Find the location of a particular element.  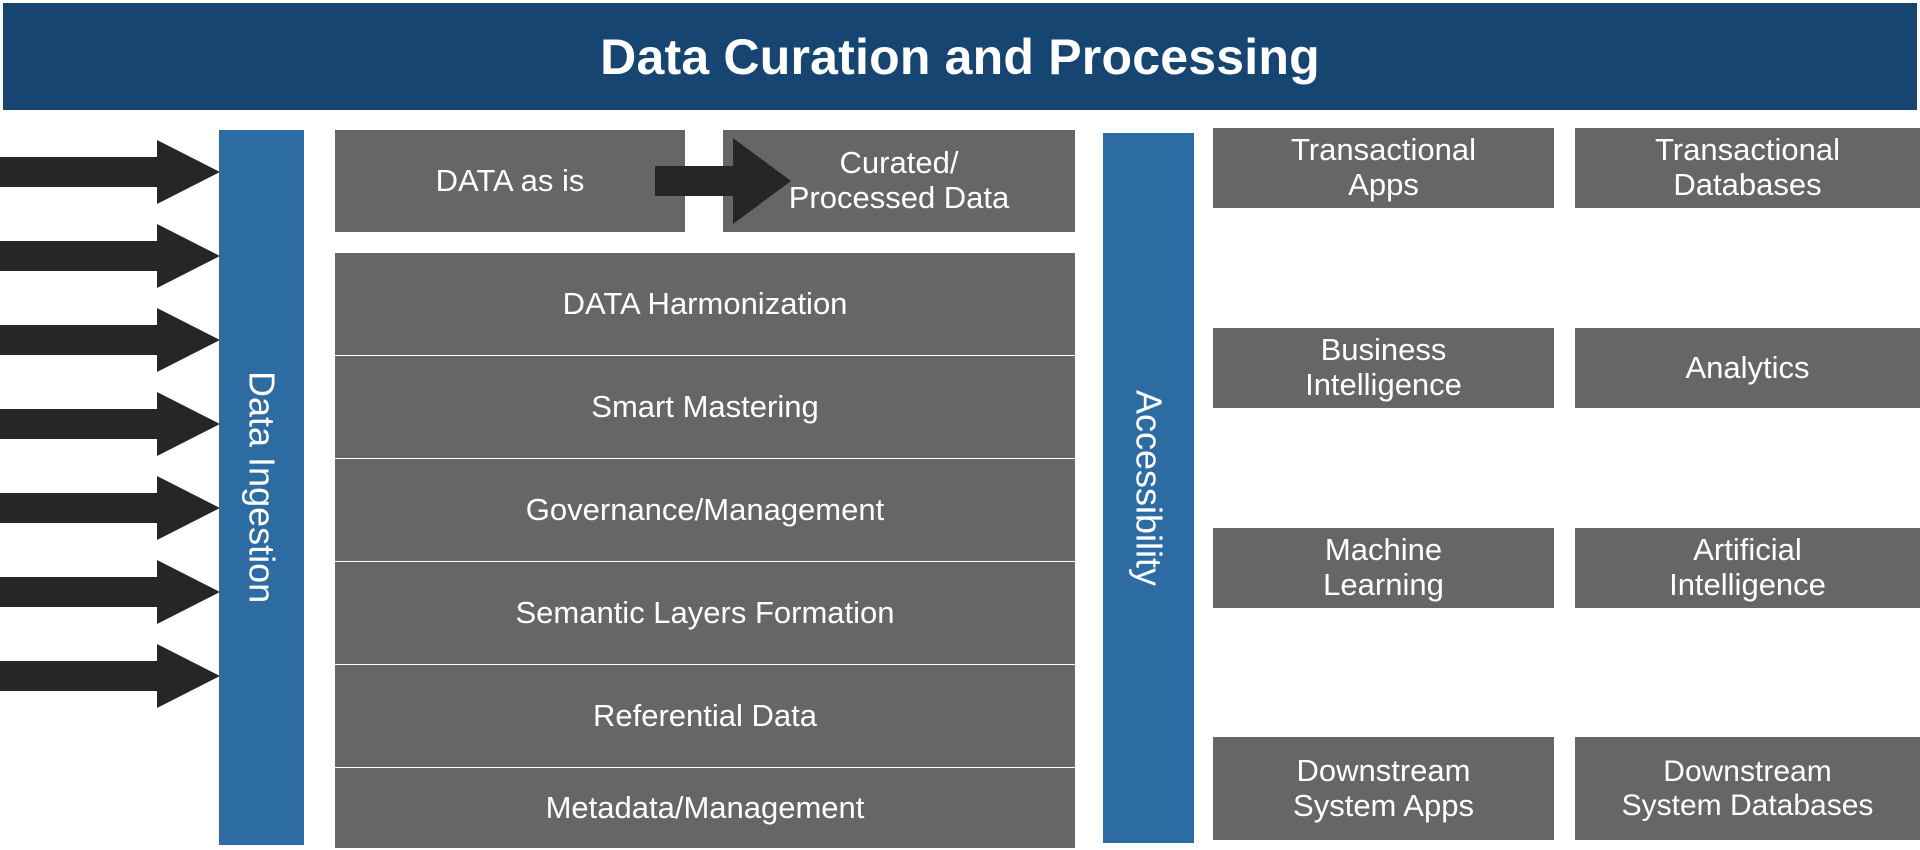

pipeline-box-metadata-management-label: Metadata/Management is located at coordinates (705, 807).